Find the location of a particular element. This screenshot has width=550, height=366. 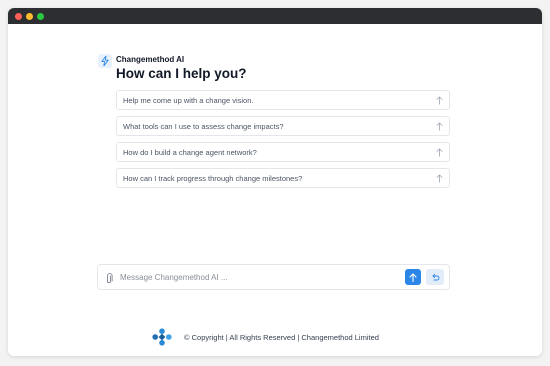

page-title: How can I help you? is located at coordinates (181, 73).